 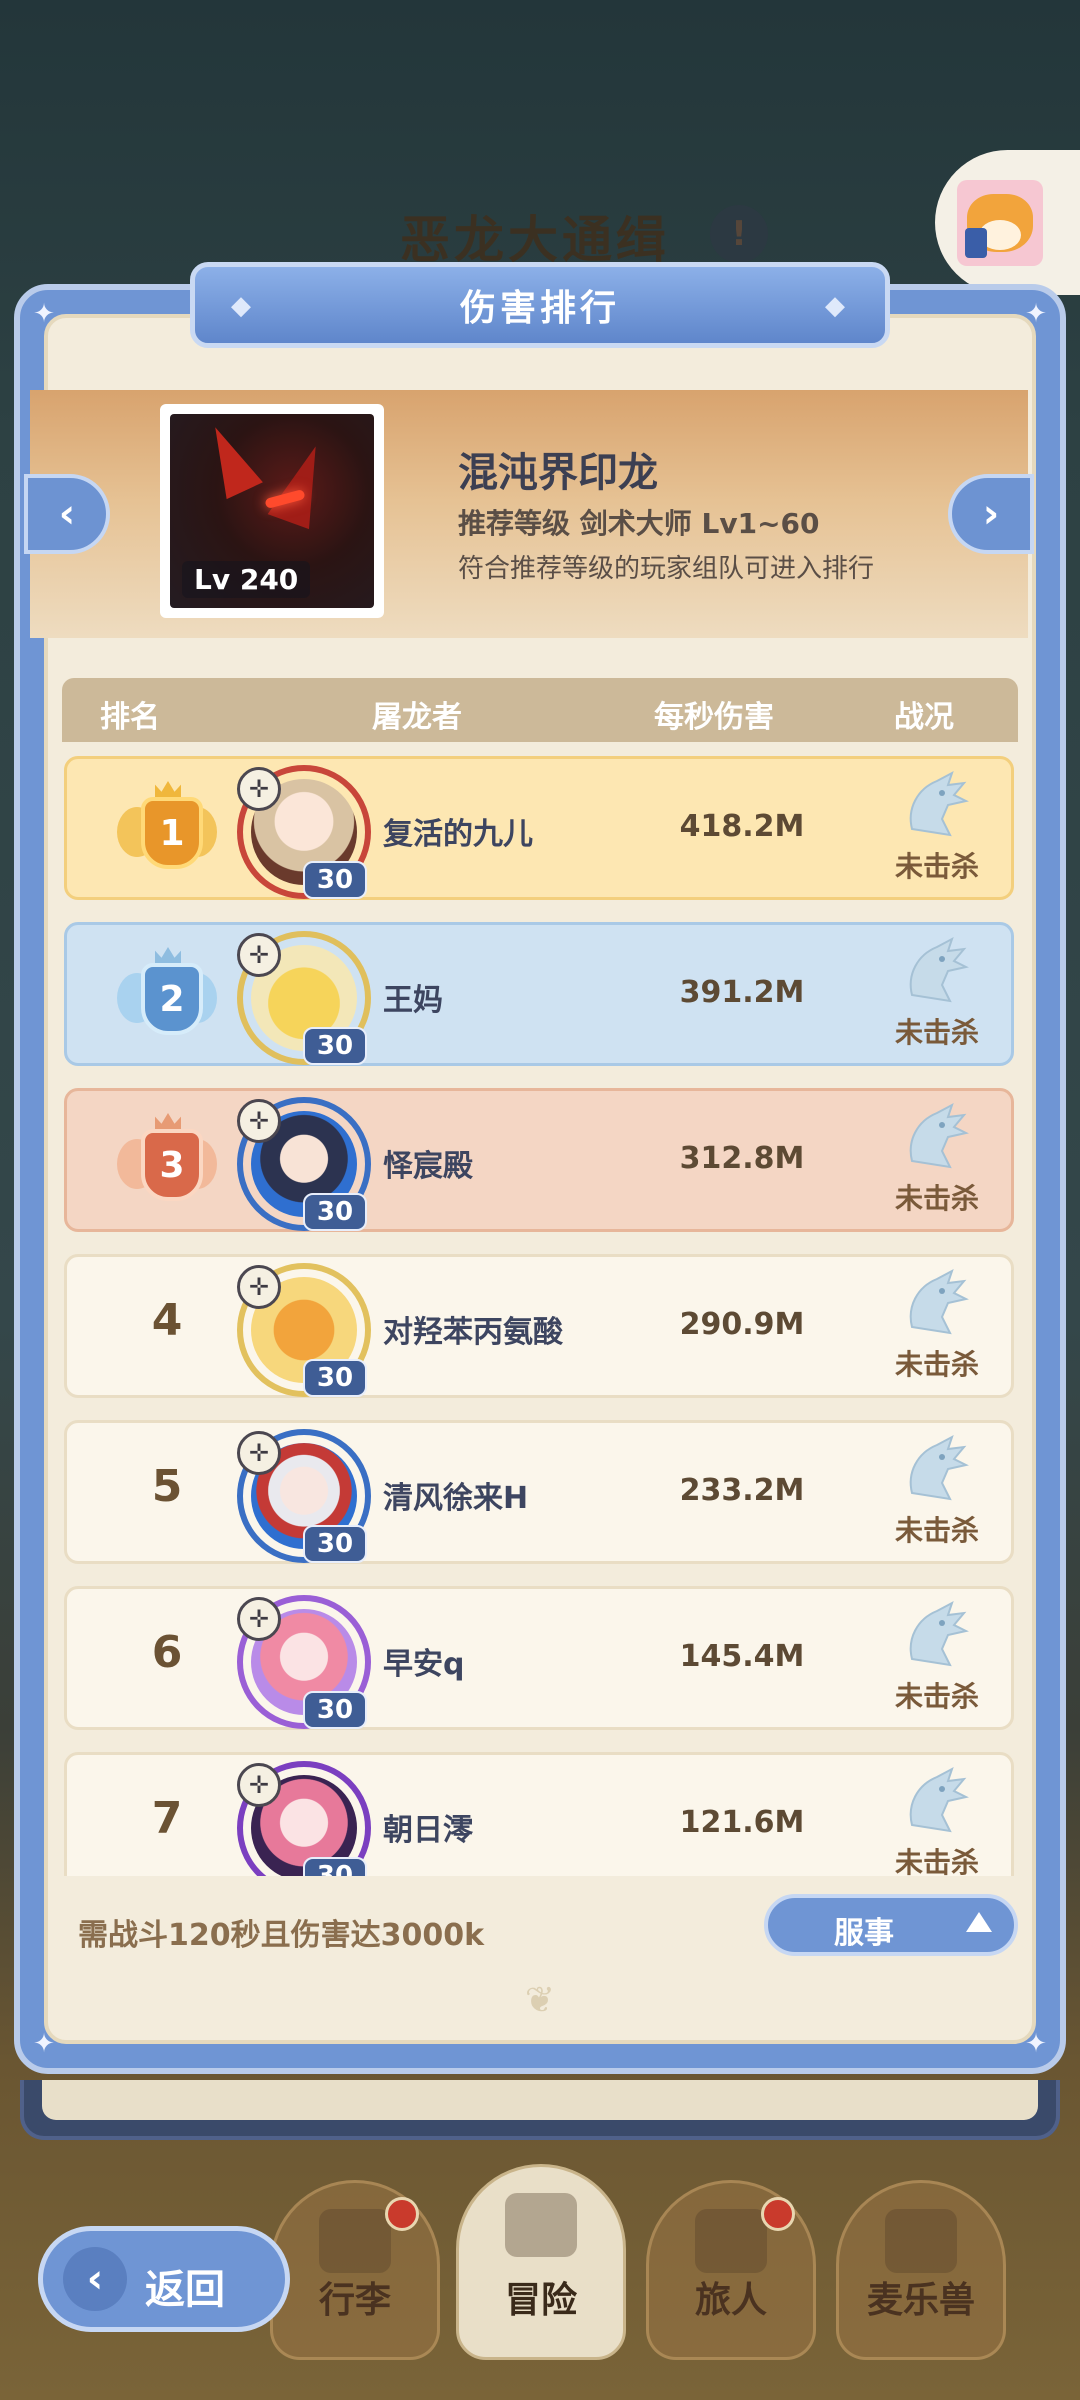 I want to click on header-rank: 排名, so click(x=130, y=717).